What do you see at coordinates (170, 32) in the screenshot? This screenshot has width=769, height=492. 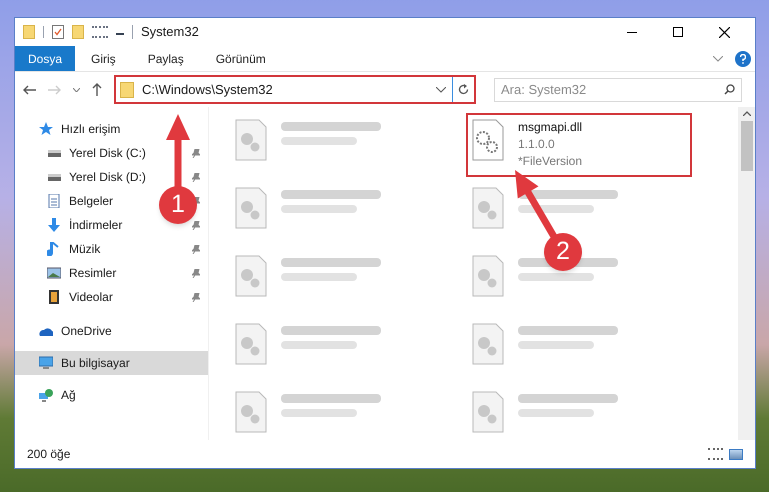 I see `window-title: System32` at bounding box center [170, 32].